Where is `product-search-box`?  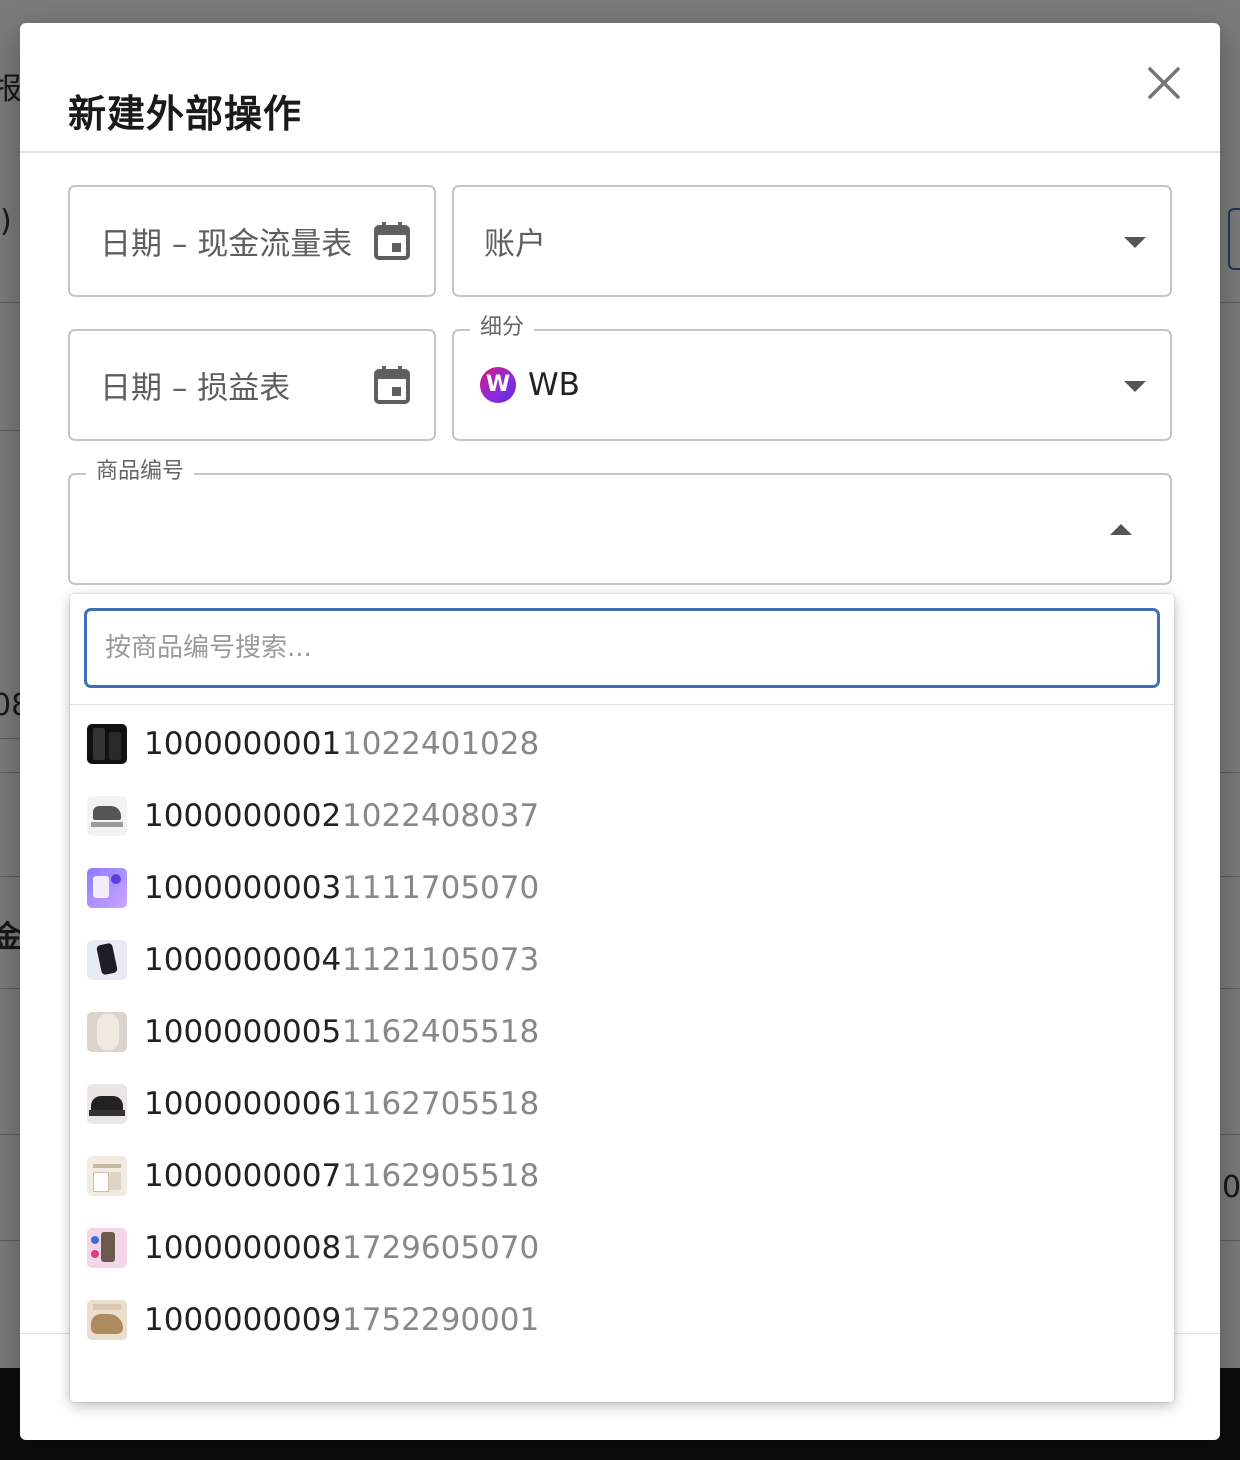 product-search-box is located at coordinates (622, 648).